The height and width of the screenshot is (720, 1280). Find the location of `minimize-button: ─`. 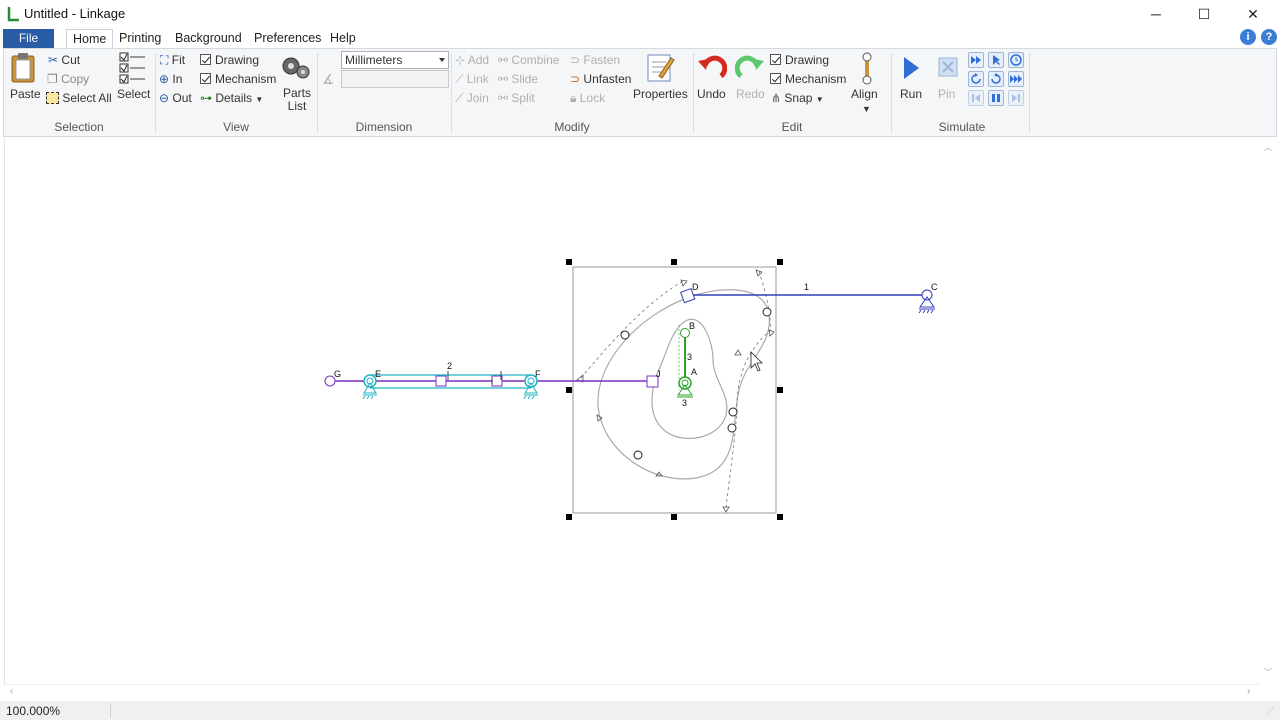

minimize-button: ─ is located at coordinates (1156, 14).